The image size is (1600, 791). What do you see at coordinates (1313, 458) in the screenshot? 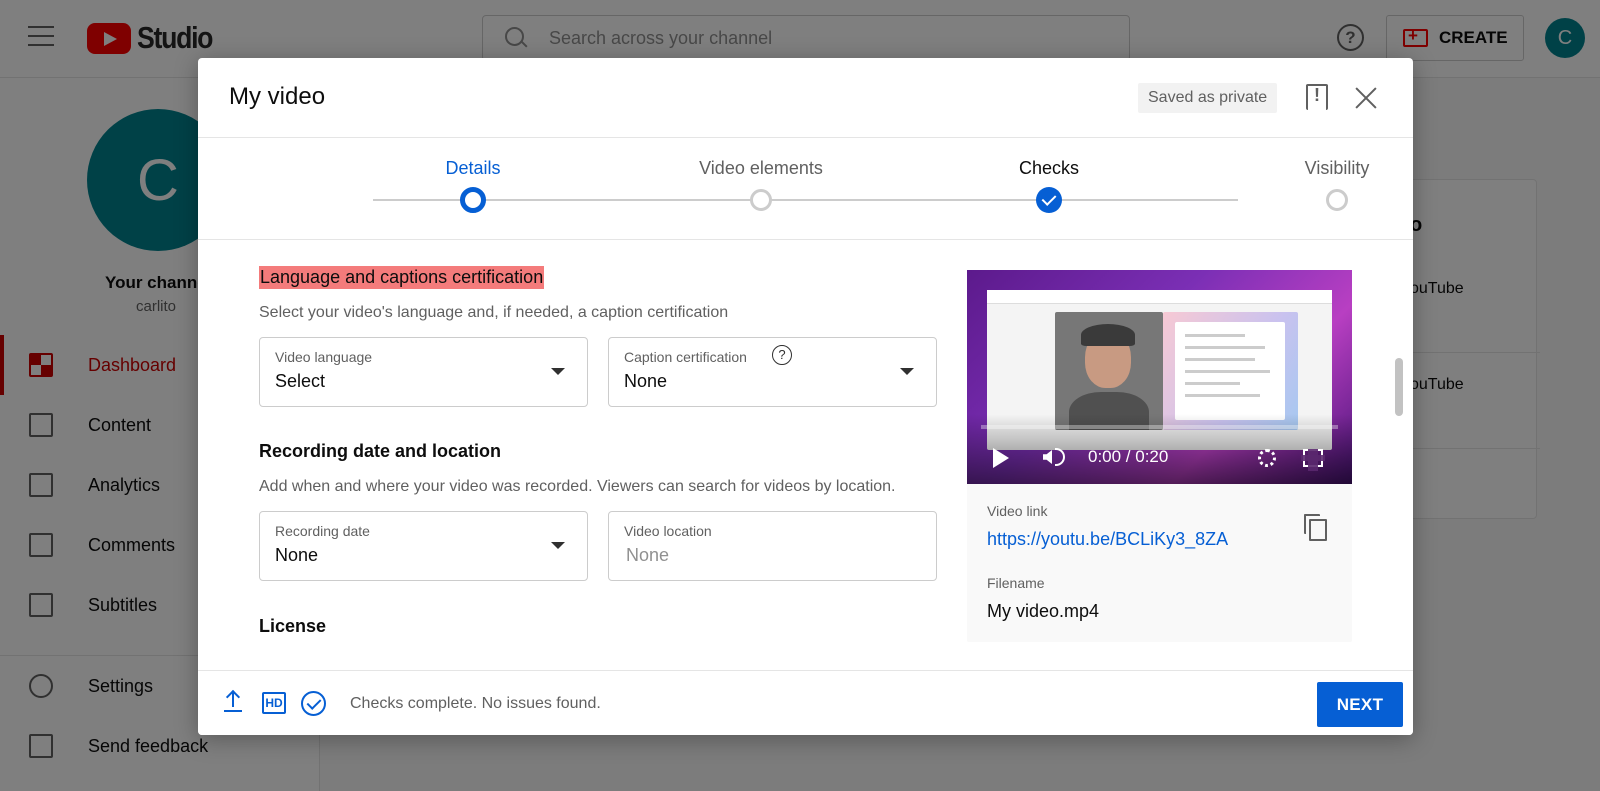
I see `fullscreen-icon-gap` at bounding box center [1313, 458].